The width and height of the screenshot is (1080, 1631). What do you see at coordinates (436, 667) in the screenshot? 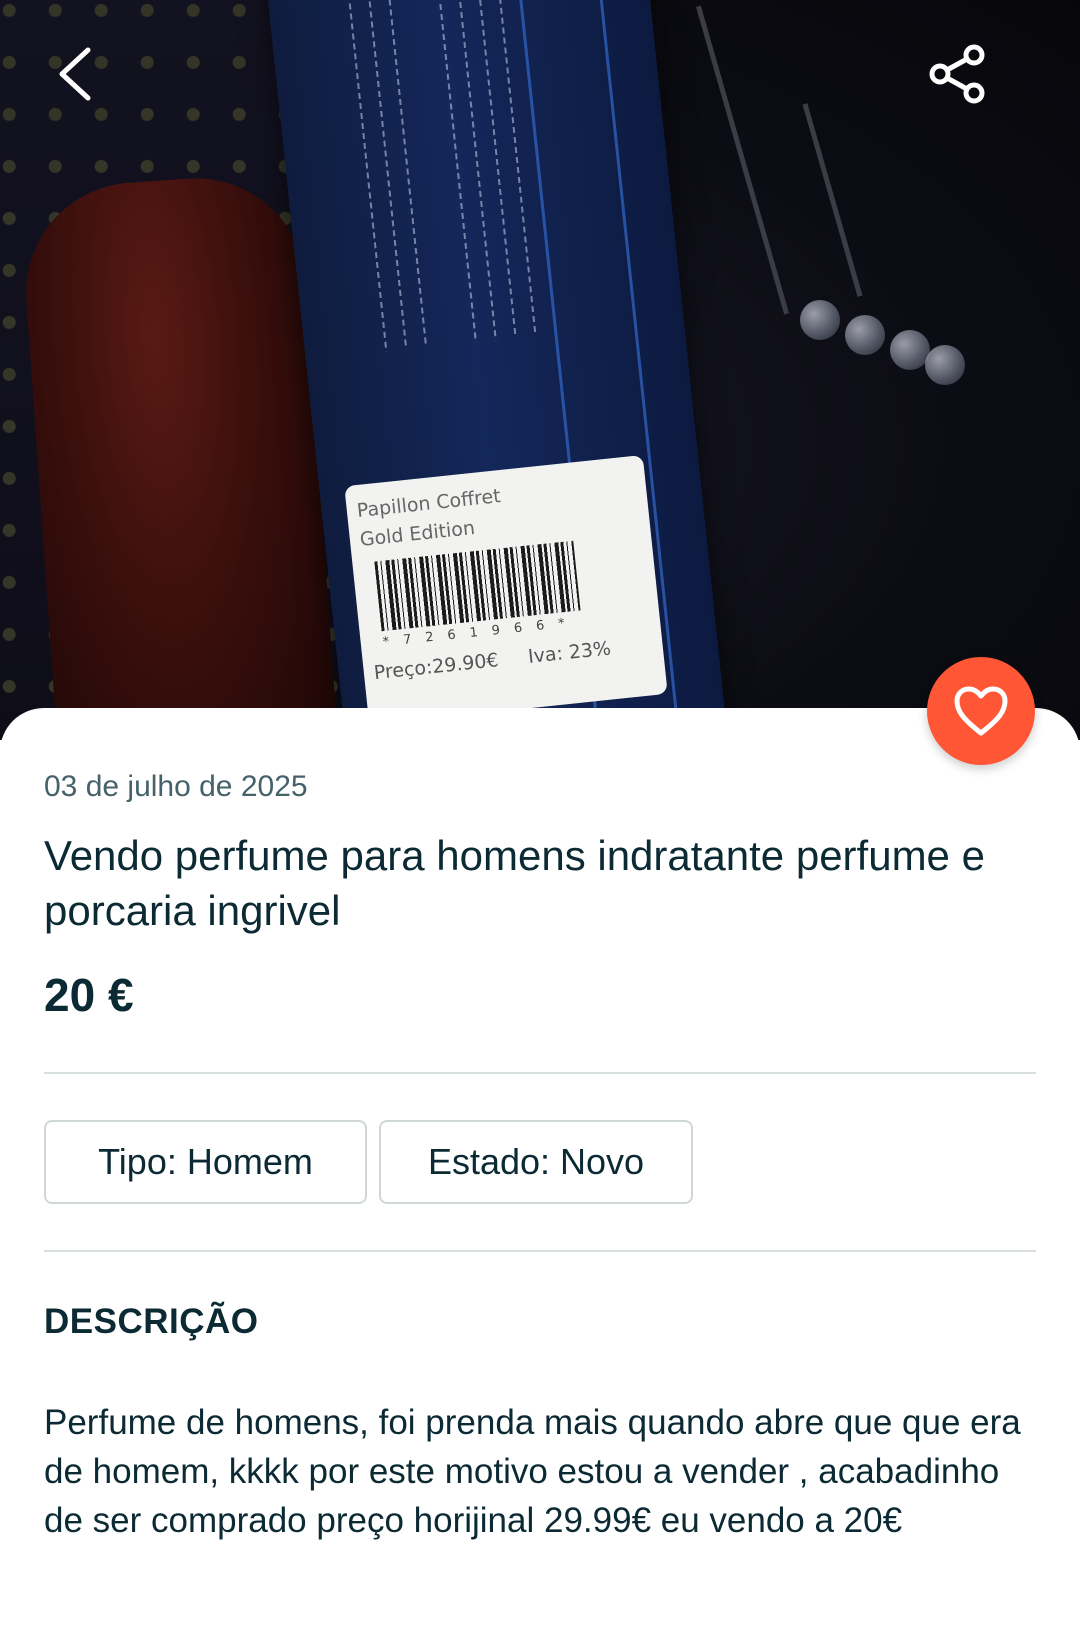
I see `sticker-price: Preço:29.90€` at bounding box center [436, 667].